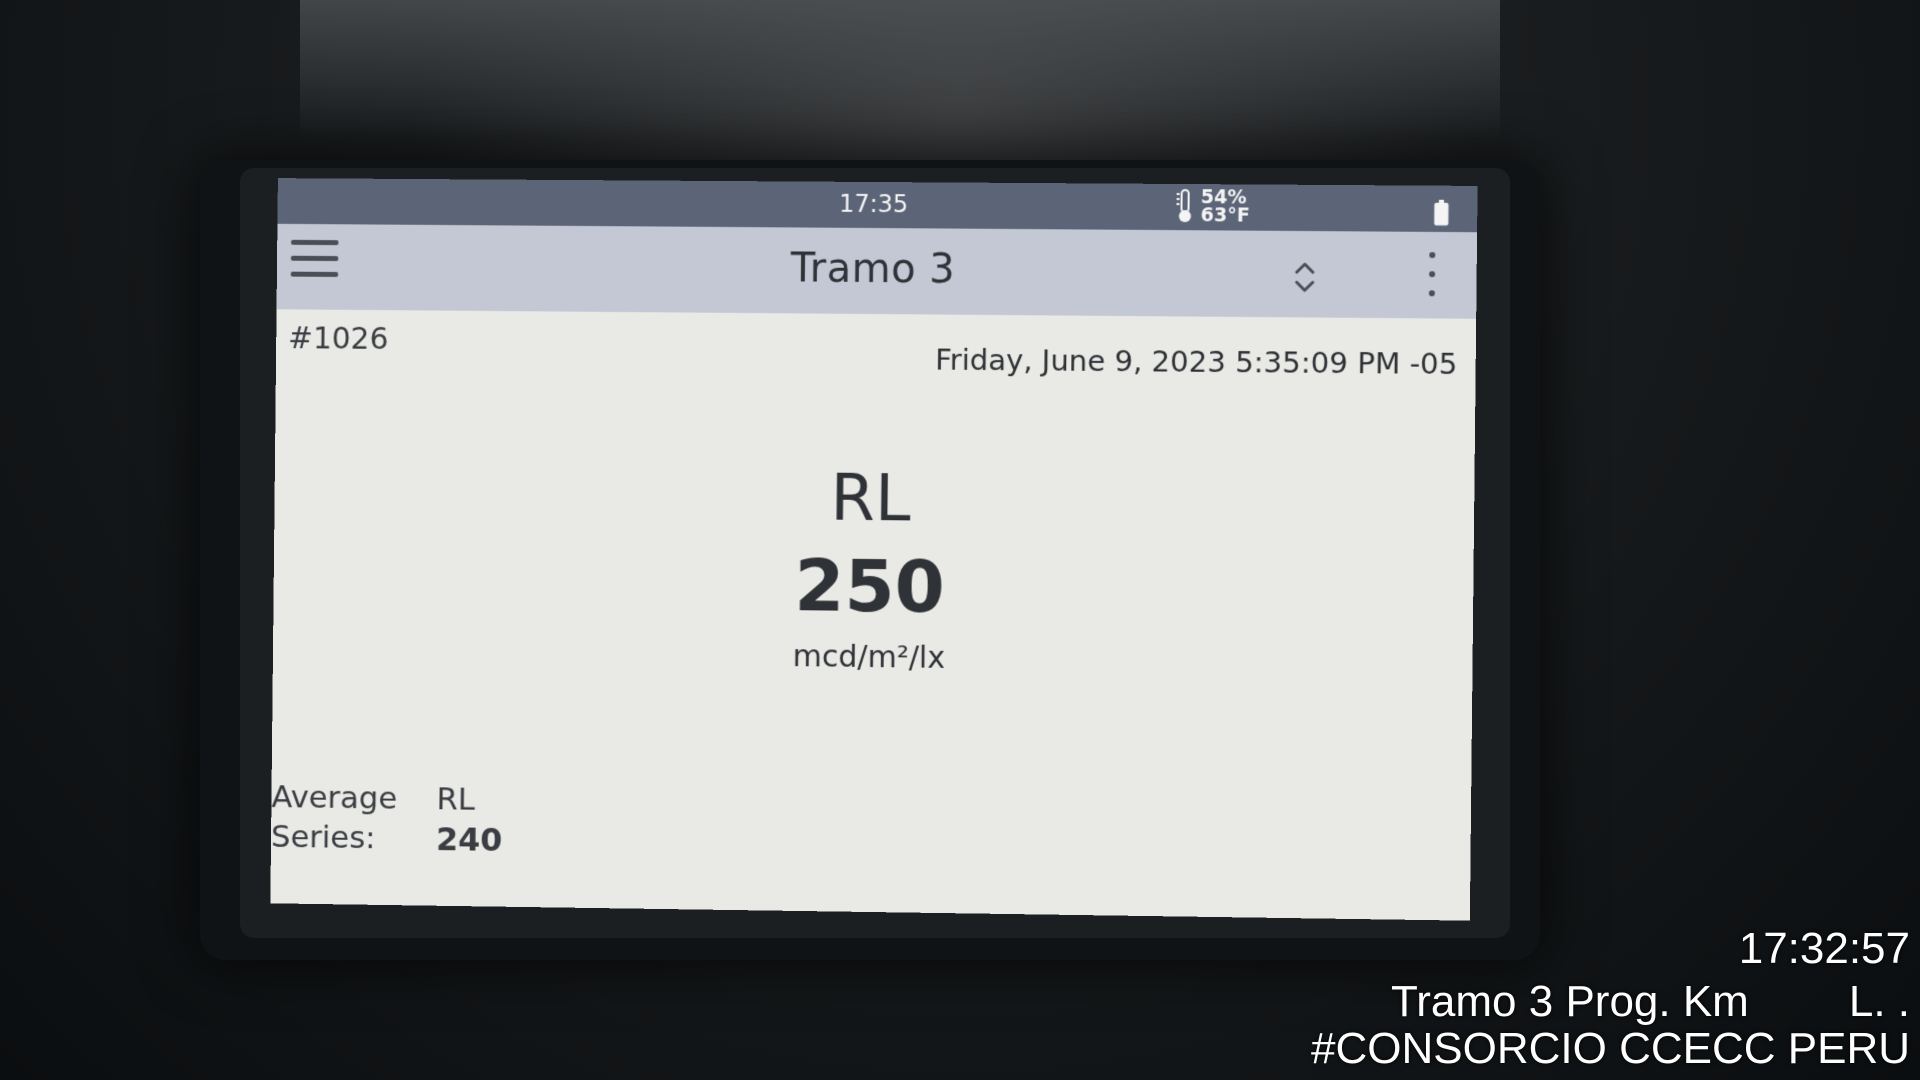  I want to click on watermark-location-text: Tramo 3 Prog. Km, so click(1570, 1001).